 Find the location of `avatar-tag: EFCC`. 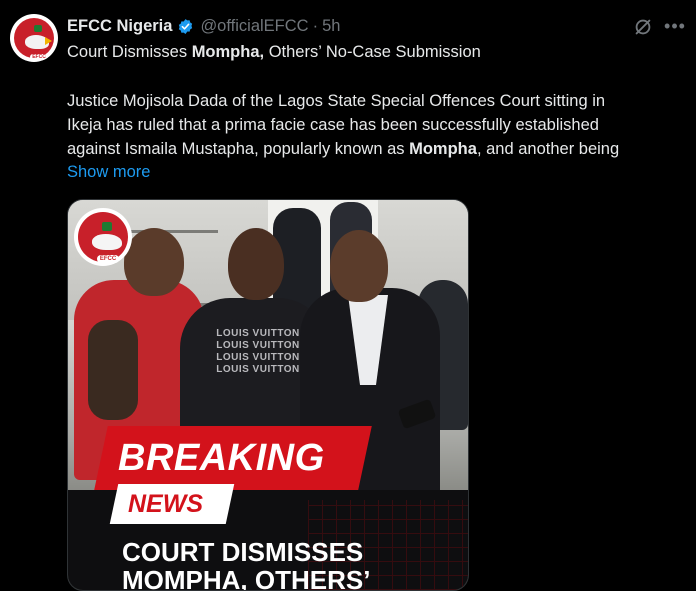

avatar-tag: EFCC is located at coordinates (39, 57).